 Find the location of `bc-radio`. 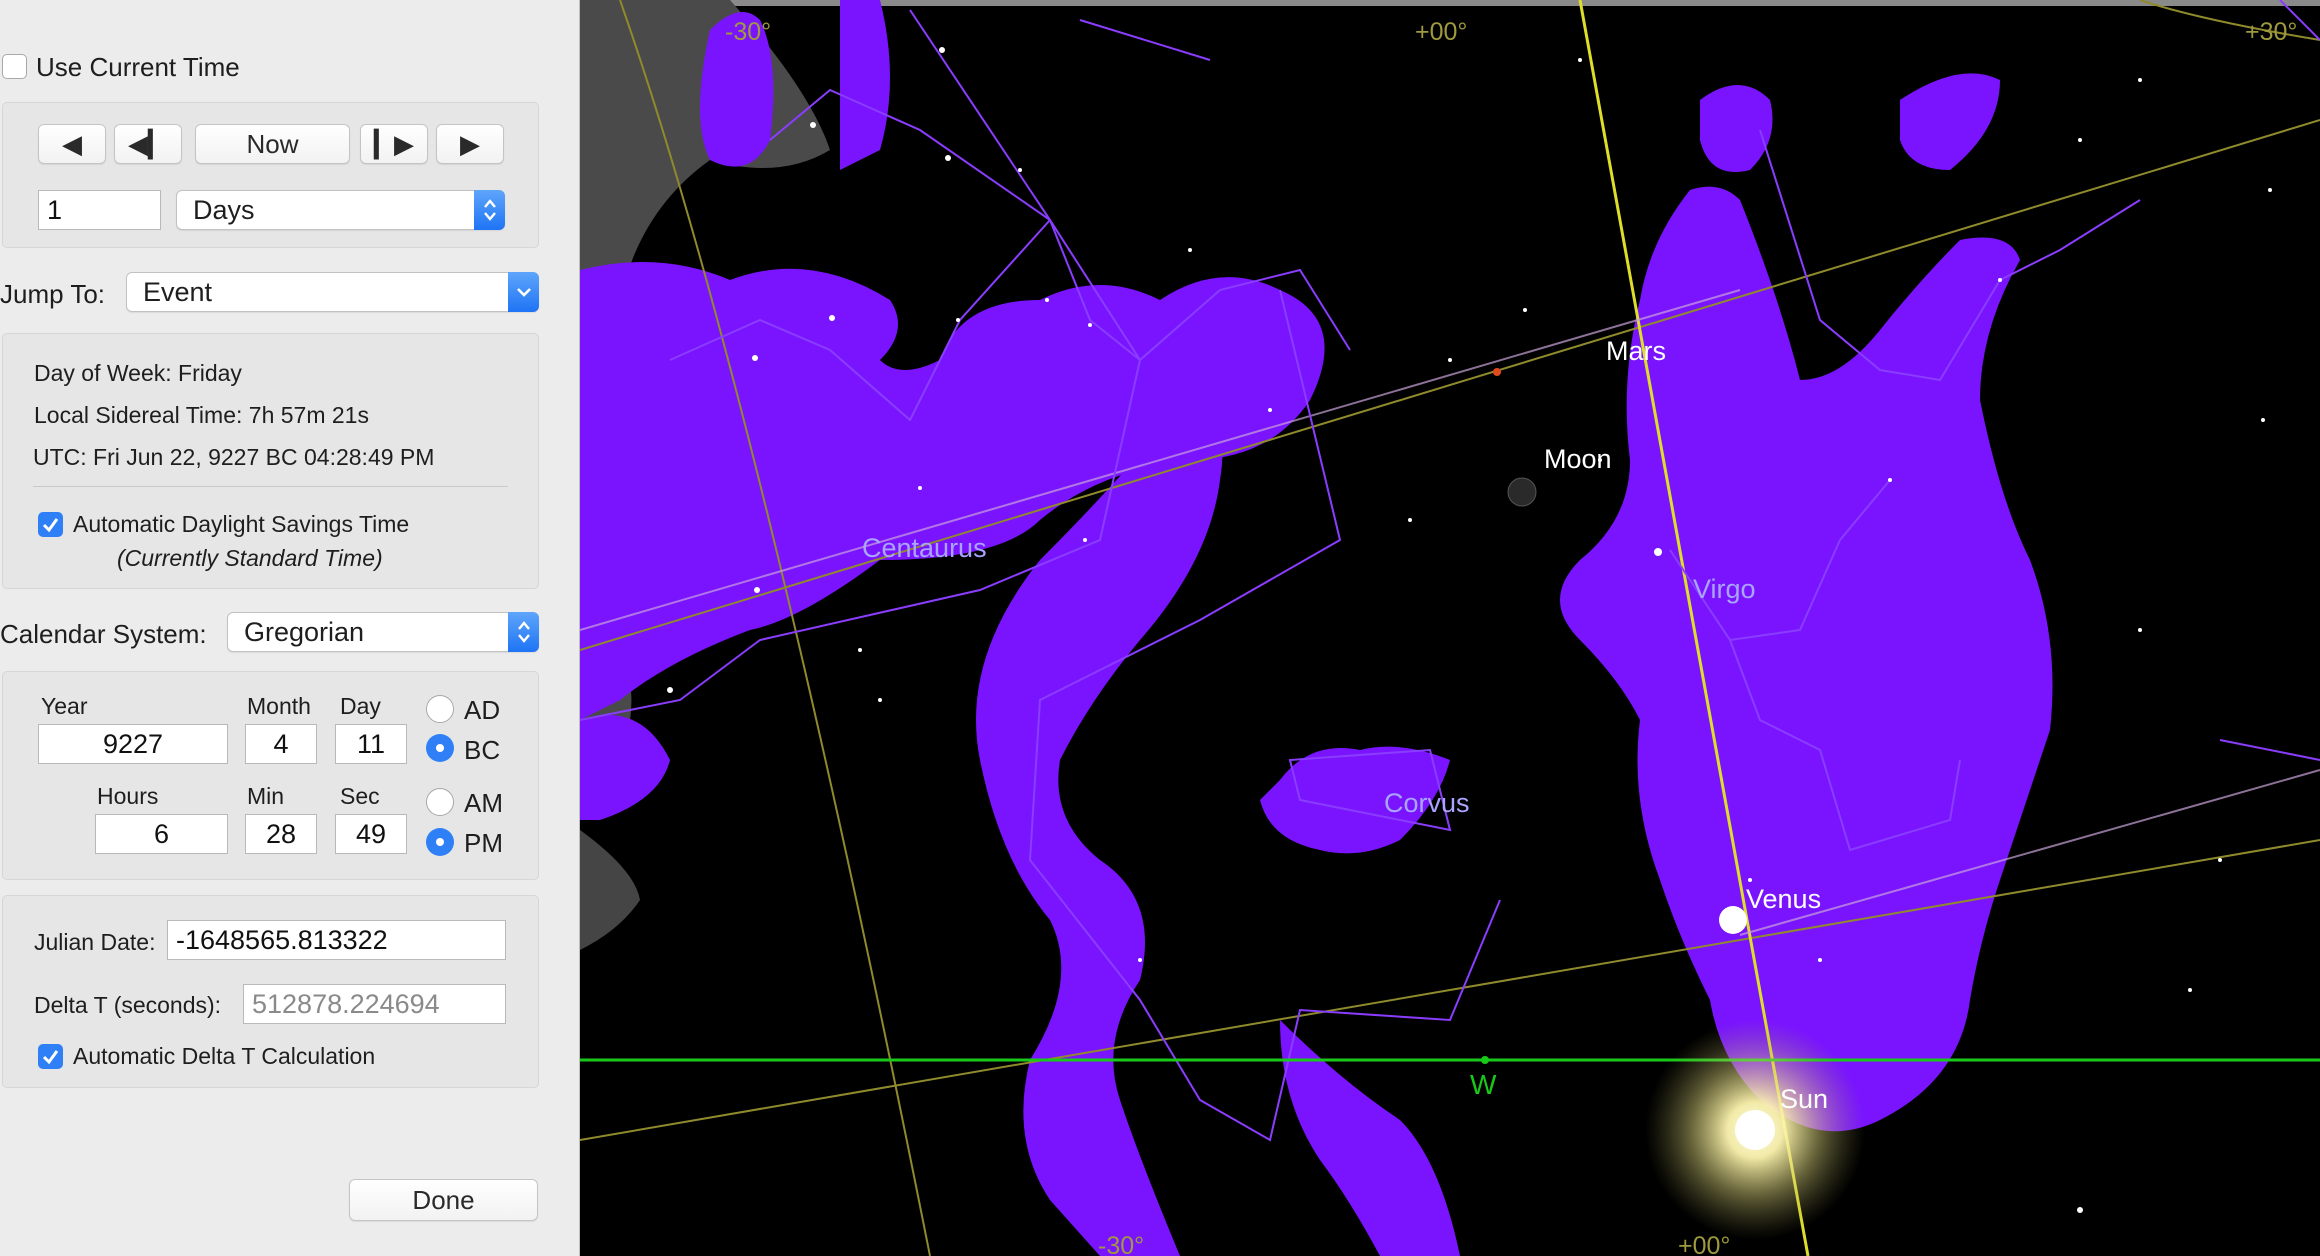

bc-radio is located at coordinates (440, 748).